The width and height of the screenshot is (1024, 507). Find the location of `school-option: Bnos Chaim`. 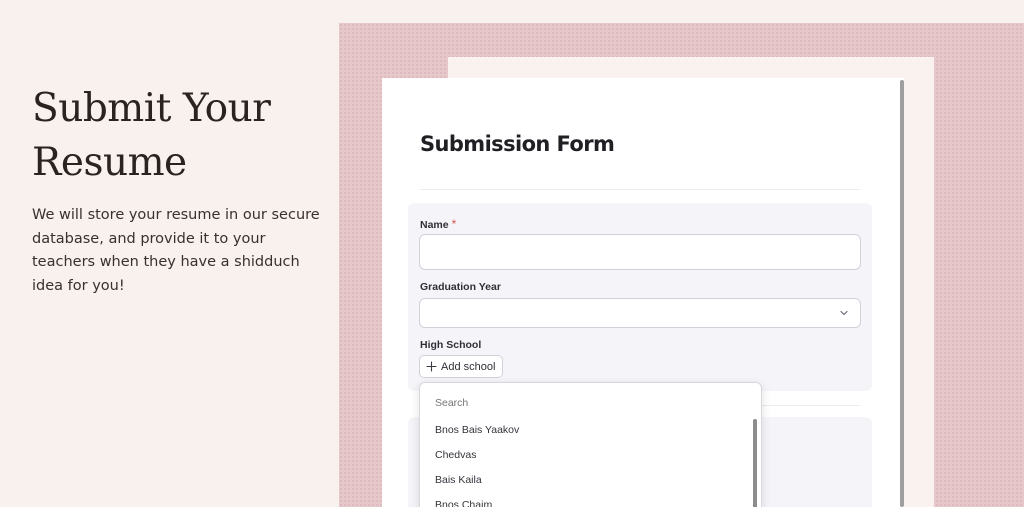

school-option: Bnos Chaim is located at coordinates (463, 503).